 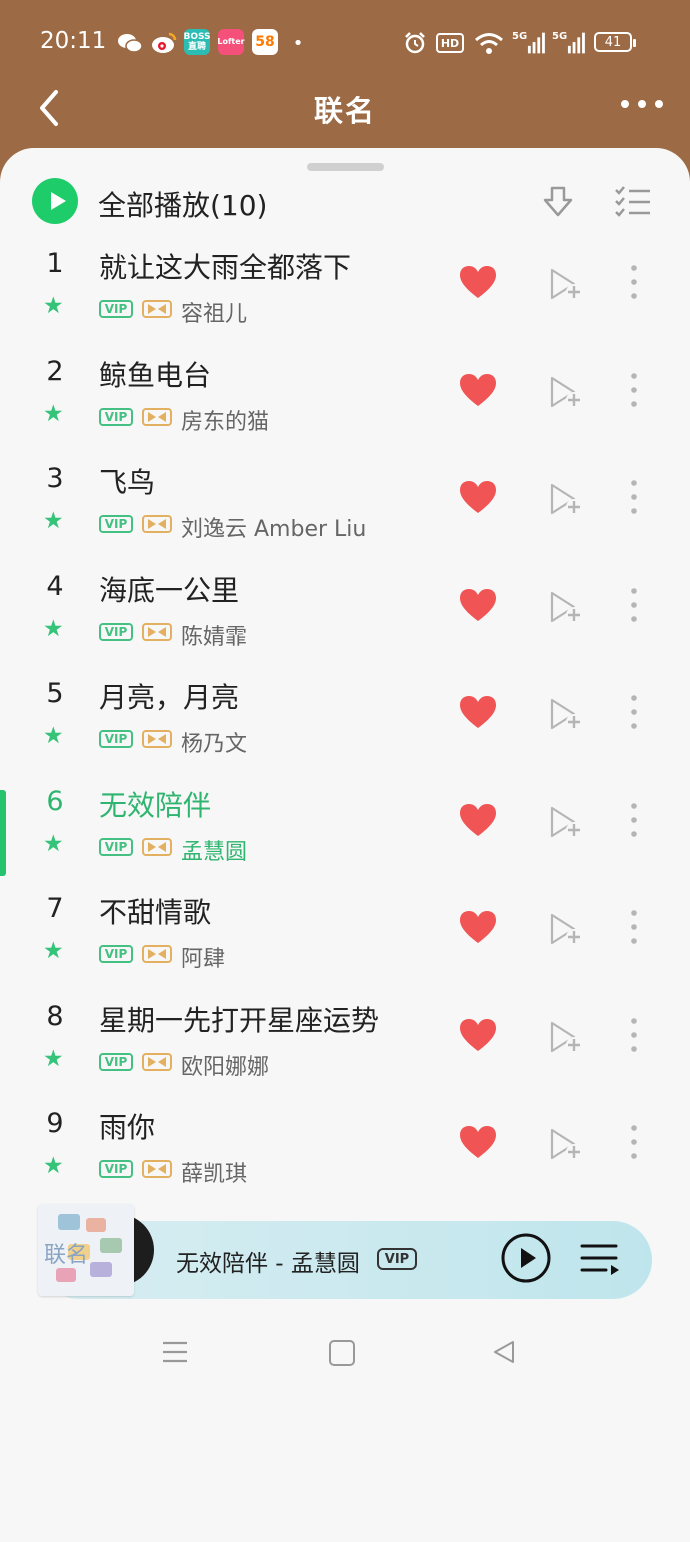 I want to click on song-artist: 房东的猫, so click(x=225, y=420).